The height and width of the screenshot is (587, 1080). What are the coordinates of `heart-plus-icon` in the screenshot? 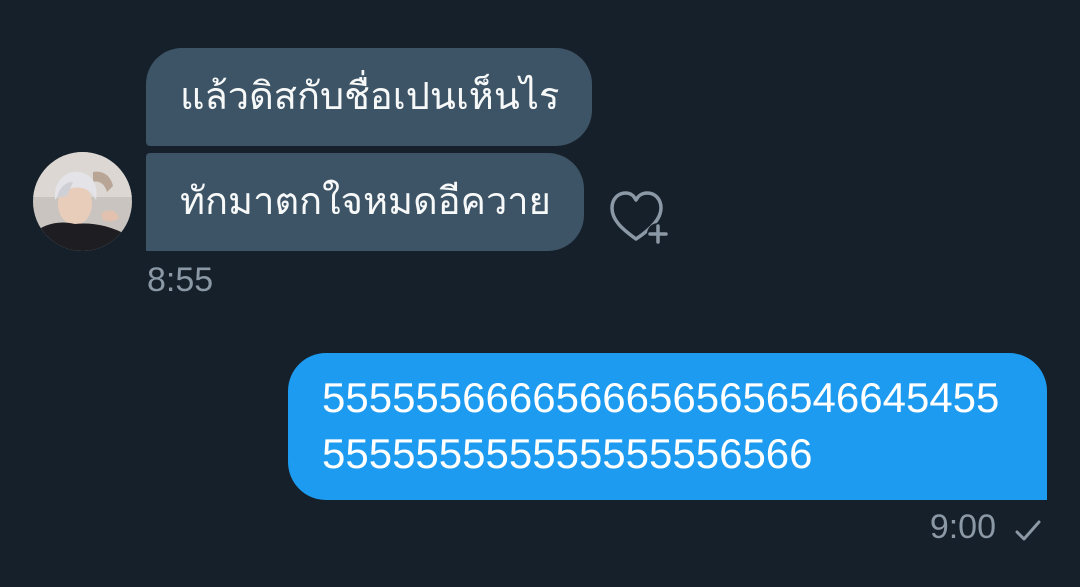 It's located at (640, 218).